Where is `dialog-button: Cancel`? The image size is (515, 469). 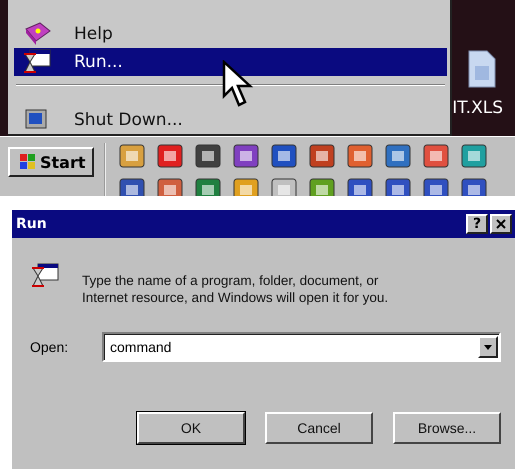 dialog-button: Cancel is located at coordinates (319, 428).